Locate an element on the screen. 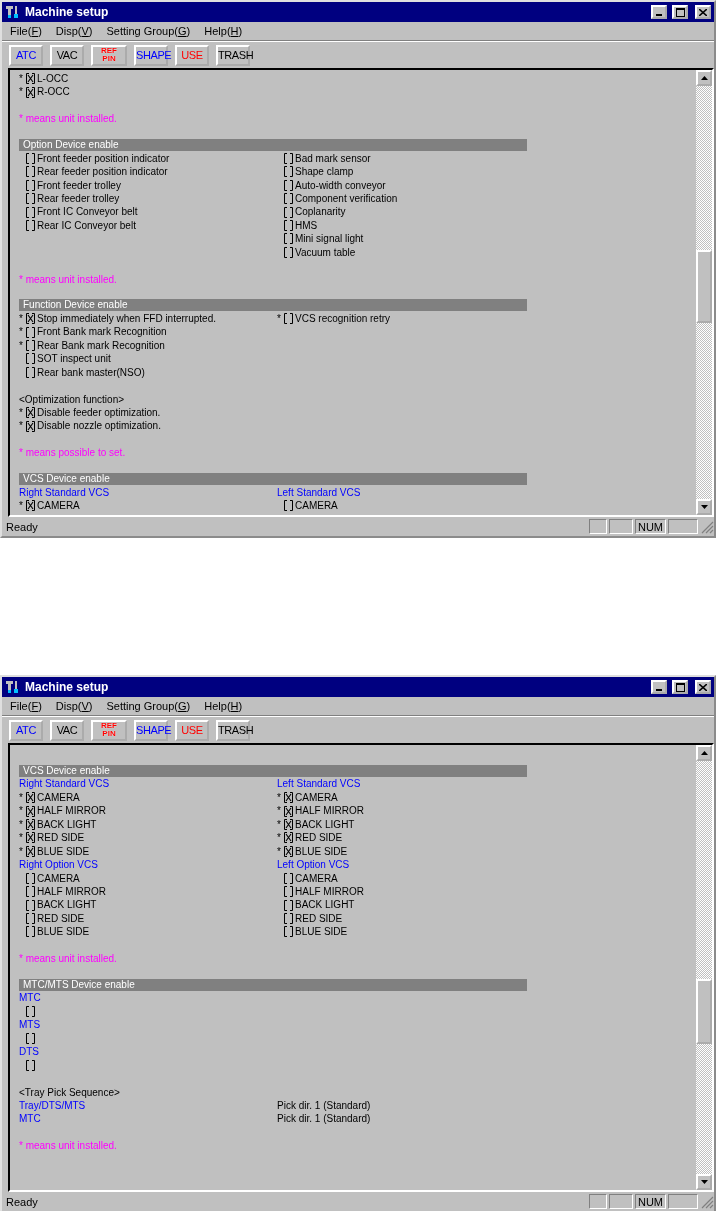 The height and width of the screenshot is (1211, 716). option-label: Coplanarity is located at coordinates (320, 212).